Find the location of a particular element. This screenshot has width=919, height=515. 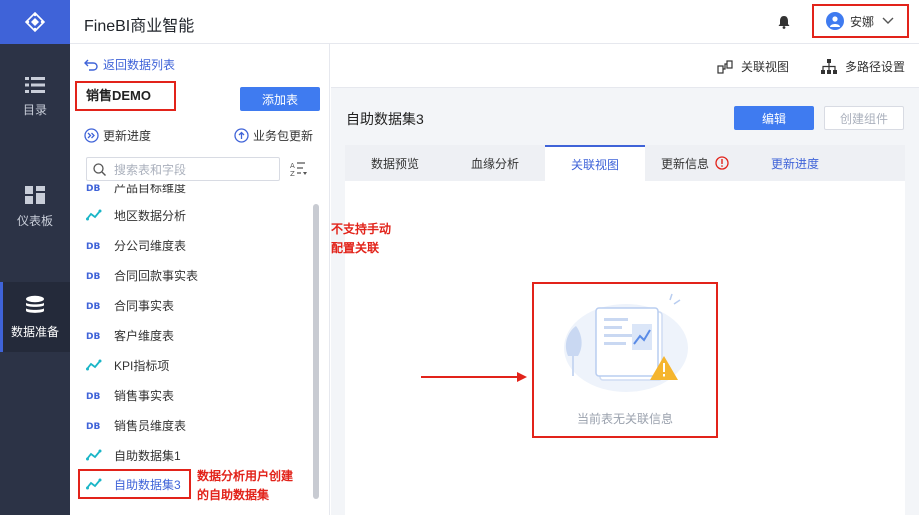

multi-path-settings-button: 多路径设置 is located at coordinates (863, 66).